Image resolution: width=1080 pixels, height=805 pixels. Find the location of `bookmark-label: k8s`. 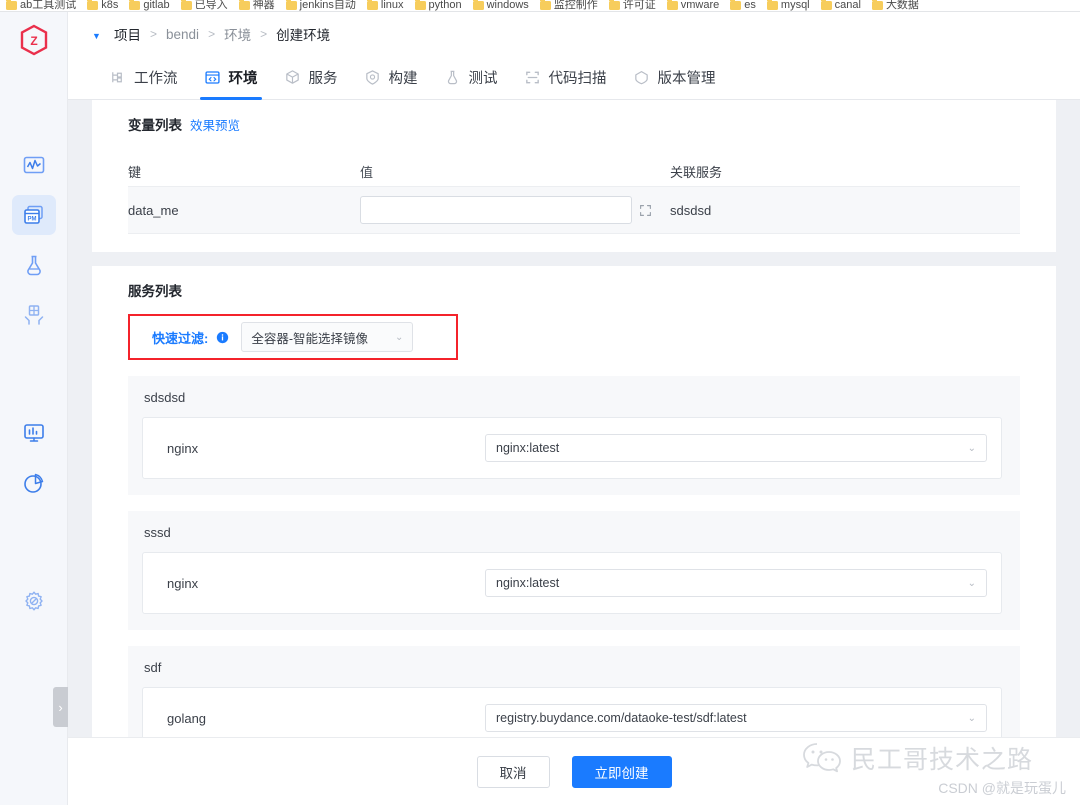

bookmark-label: k8s is located at coordinates (110, 5).